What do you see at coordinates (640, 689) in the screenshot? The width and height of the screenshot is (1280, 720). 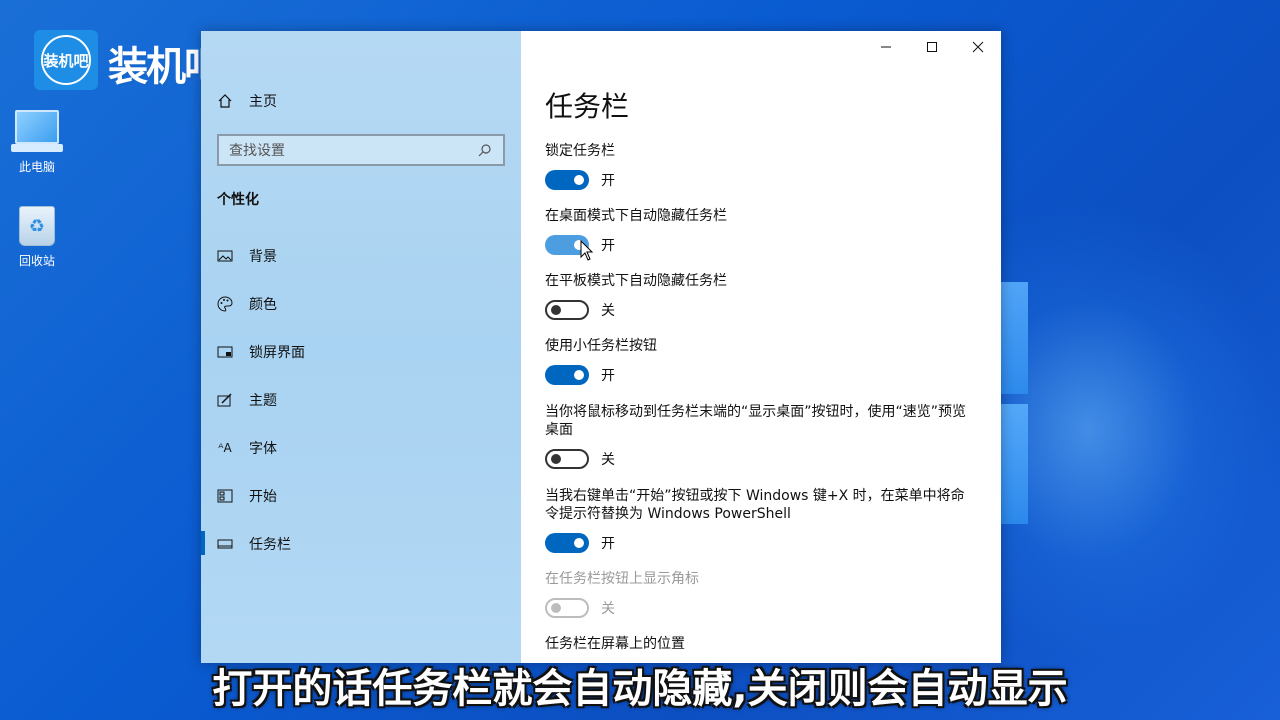 I see `video-subtitle: 打开的话任务栏就会自动隐藏,关闭则会自动显示` at bounding box center [640, 689].